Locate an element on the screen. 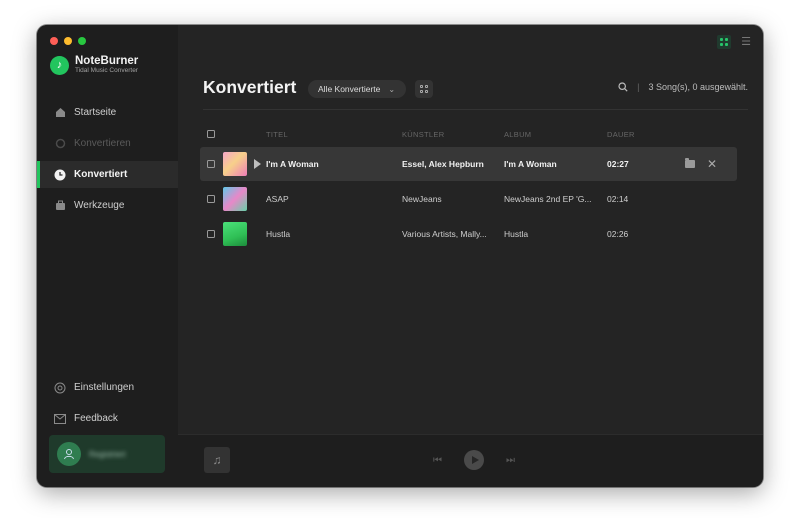 The height and width of the screenshot is (518, 800). sidebar-item-label: Startseite is located at coordinates (95, 112).